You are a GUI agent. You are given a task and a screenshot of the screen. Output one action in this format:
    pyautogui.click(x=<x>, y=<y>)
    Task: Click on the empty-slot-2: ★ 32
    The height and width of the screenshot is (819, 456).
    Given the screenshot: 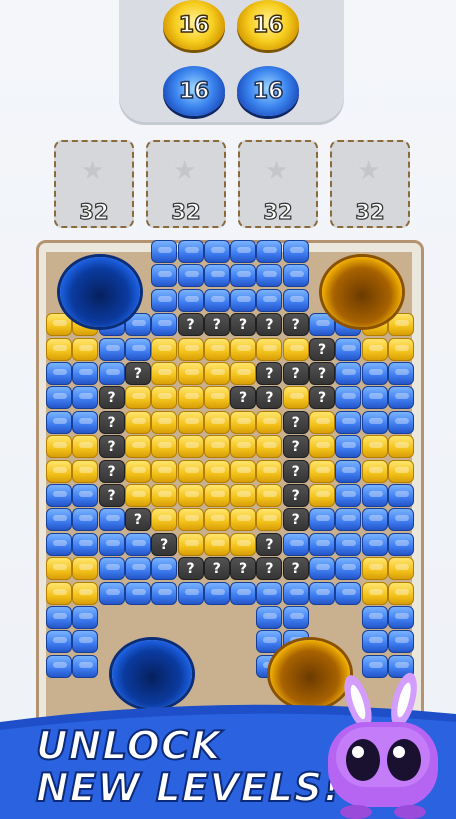 What is the action you would take?
    pyautogui.click(x=186, y=184)
    